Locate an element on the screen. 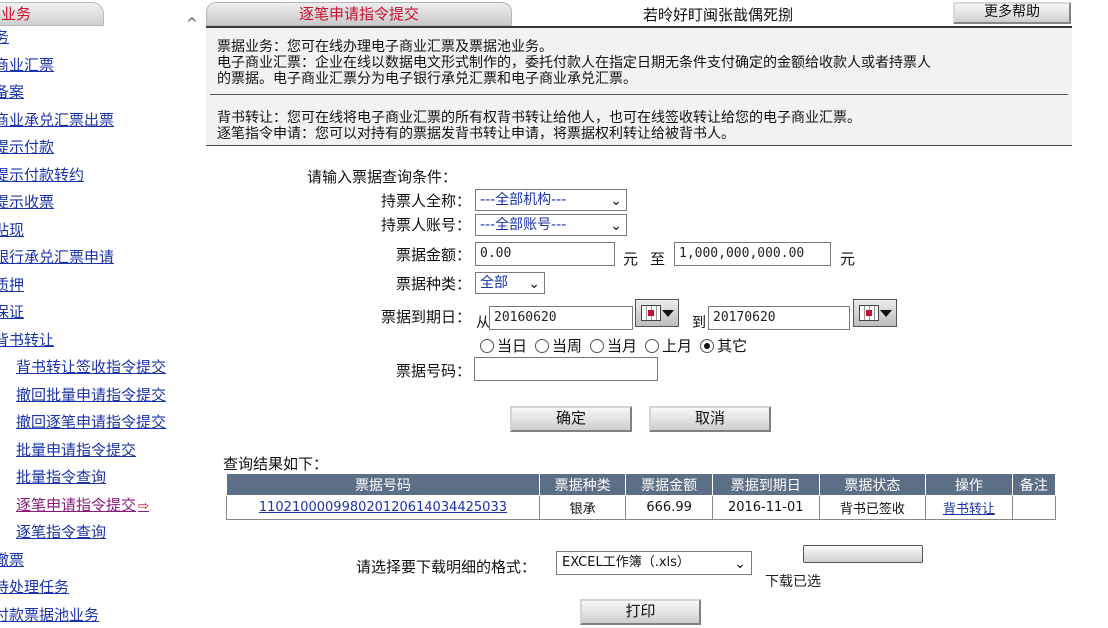  date-range-radio: 上月 is located at coordinates (668, 345).